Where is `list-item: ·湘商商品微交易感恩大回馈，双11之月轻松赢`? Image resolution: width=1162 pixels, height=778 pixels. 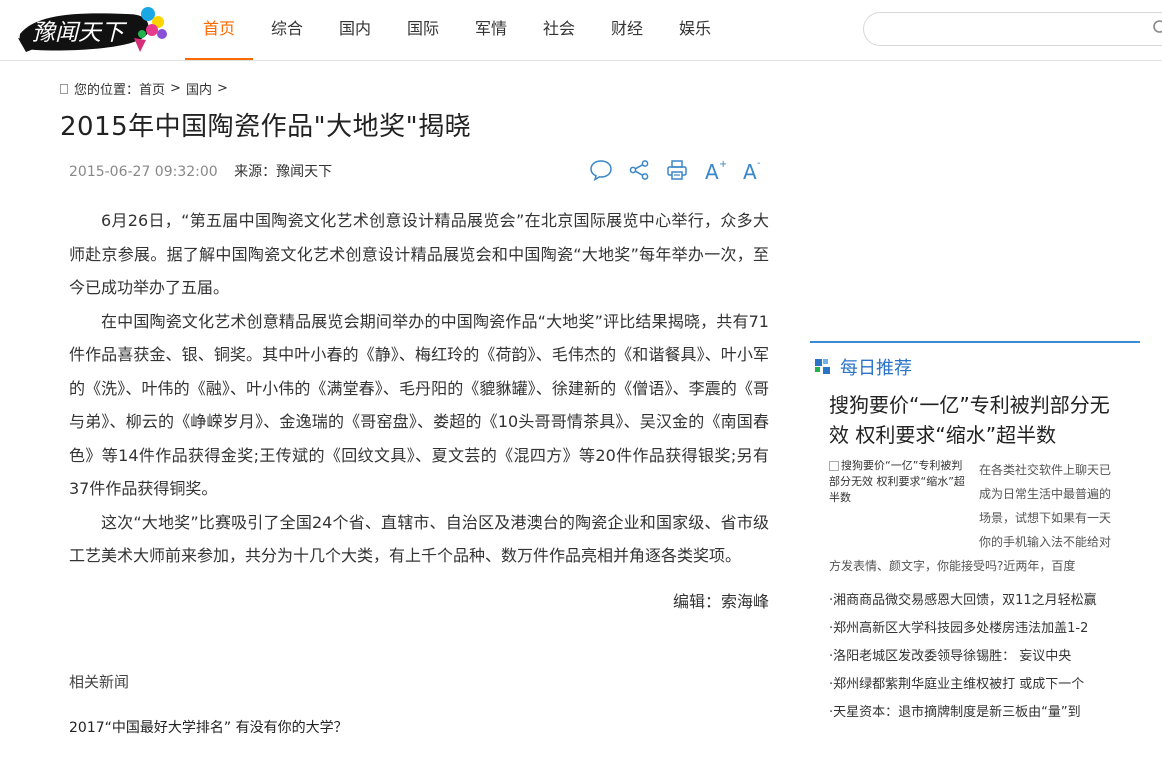
list-item: ·湘商商品微交易感恩大回馈，双11之月轻松赢 is located at coordinates (979, 601).